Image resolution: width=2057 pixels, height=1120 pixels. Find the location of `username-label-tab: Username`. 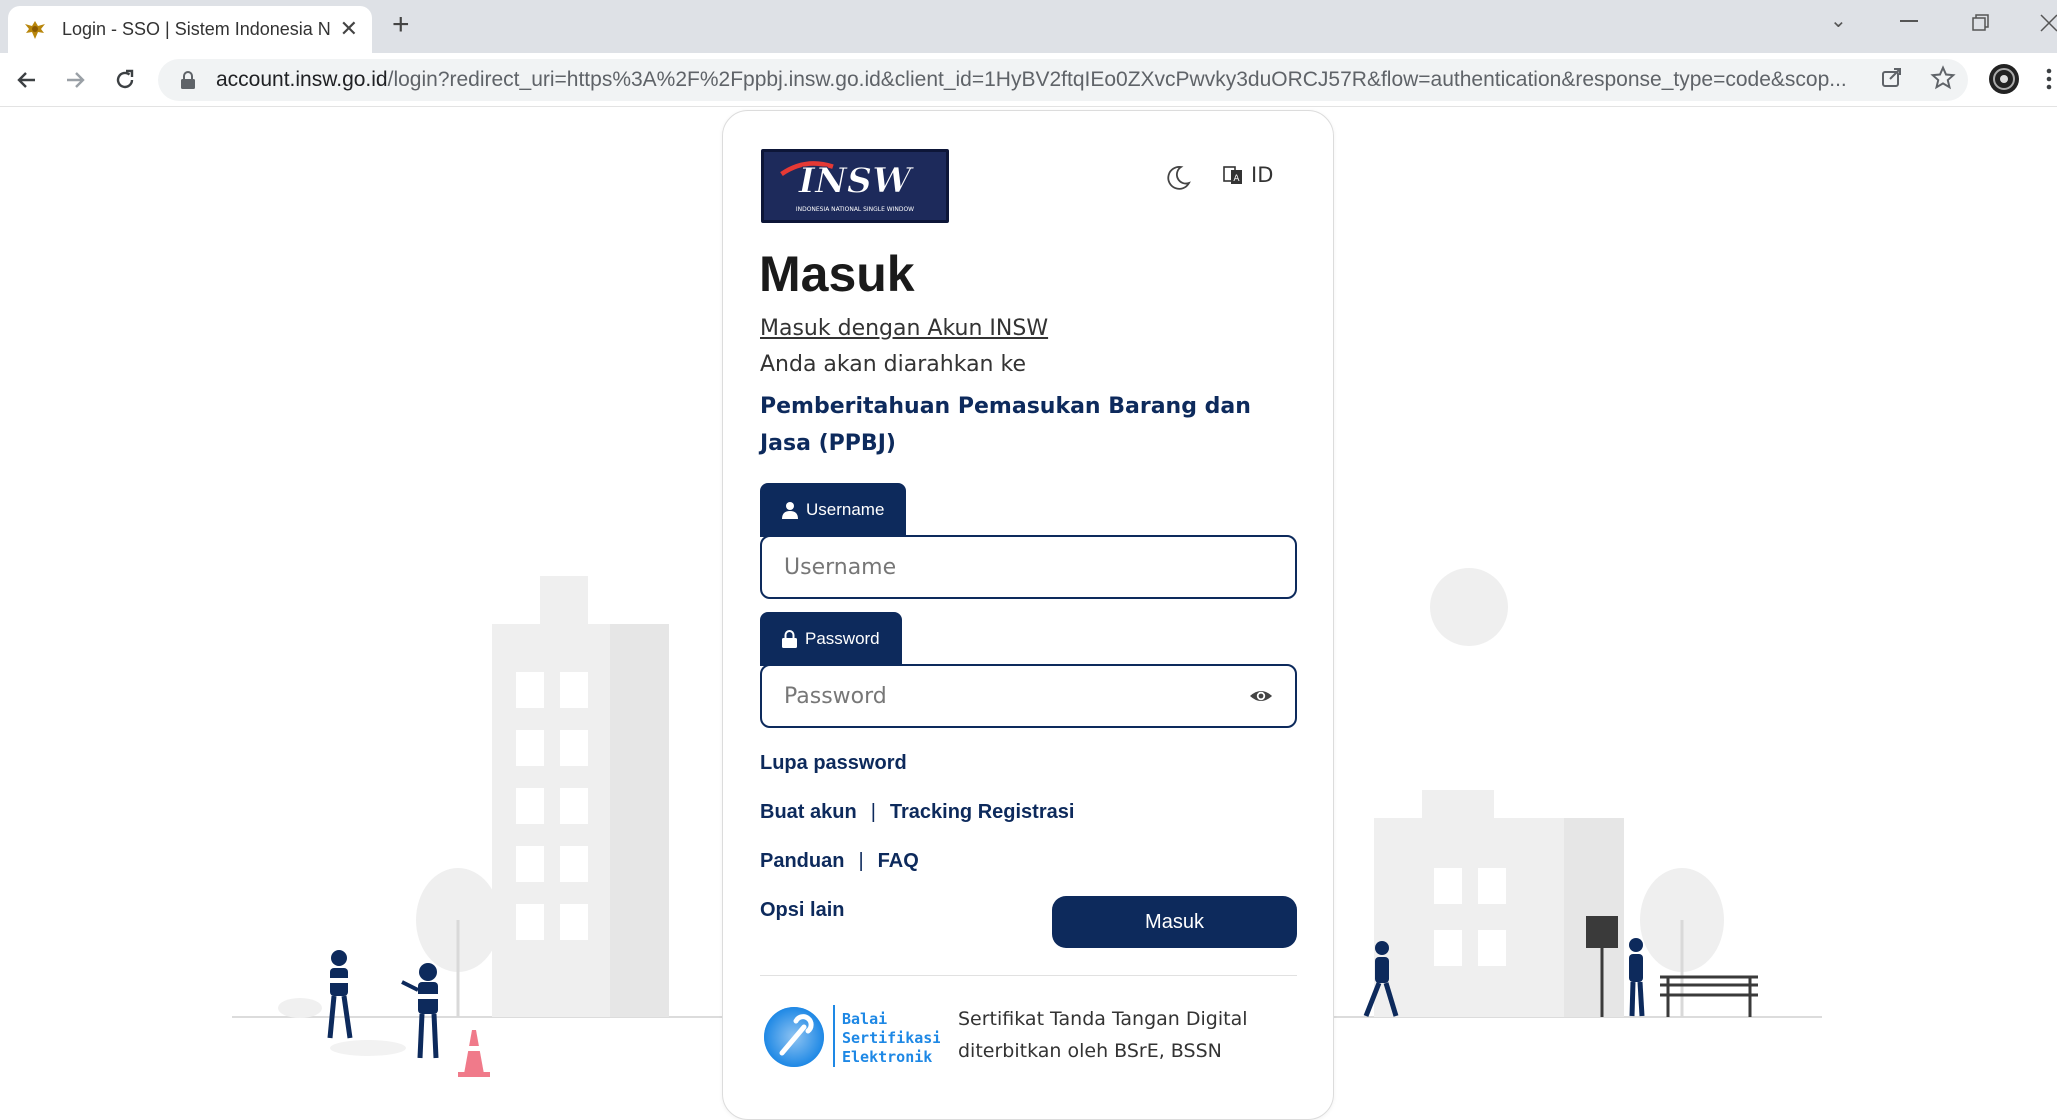

username-label-tab: Username is located at coordinates (833, 510).